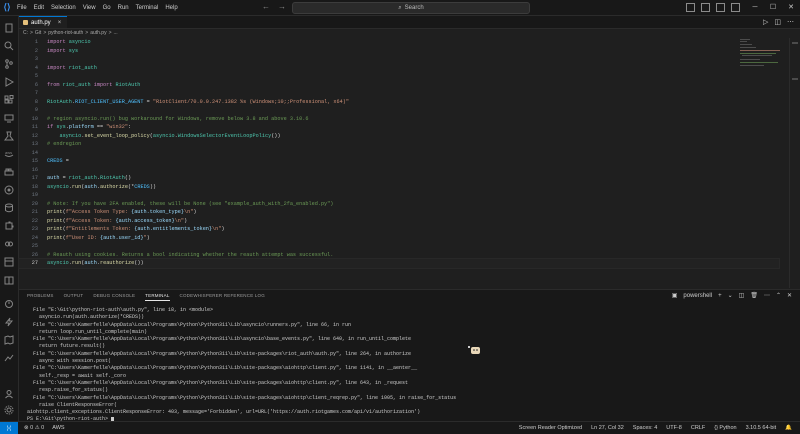 The width and height of the screenshot is (800, 434). I want to click on screen-reader-status: Screen Reader Optimized, so click(550, 428).